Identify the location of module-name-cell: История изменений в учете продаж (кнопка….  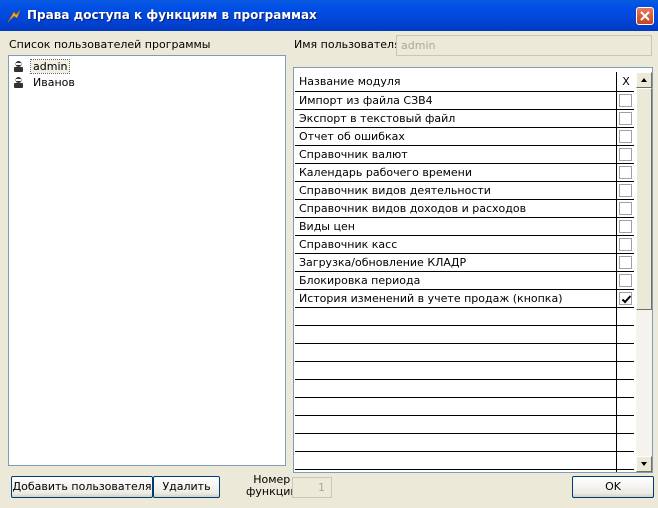
(431, 298).